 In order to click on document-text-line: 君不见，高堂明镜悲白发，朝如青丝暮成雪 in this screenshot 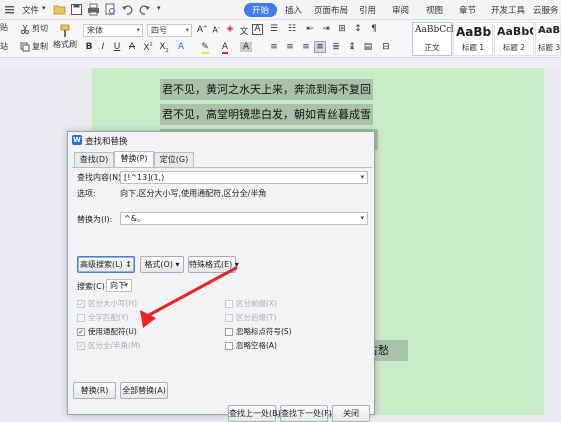, I will do `click(266, 114)`.